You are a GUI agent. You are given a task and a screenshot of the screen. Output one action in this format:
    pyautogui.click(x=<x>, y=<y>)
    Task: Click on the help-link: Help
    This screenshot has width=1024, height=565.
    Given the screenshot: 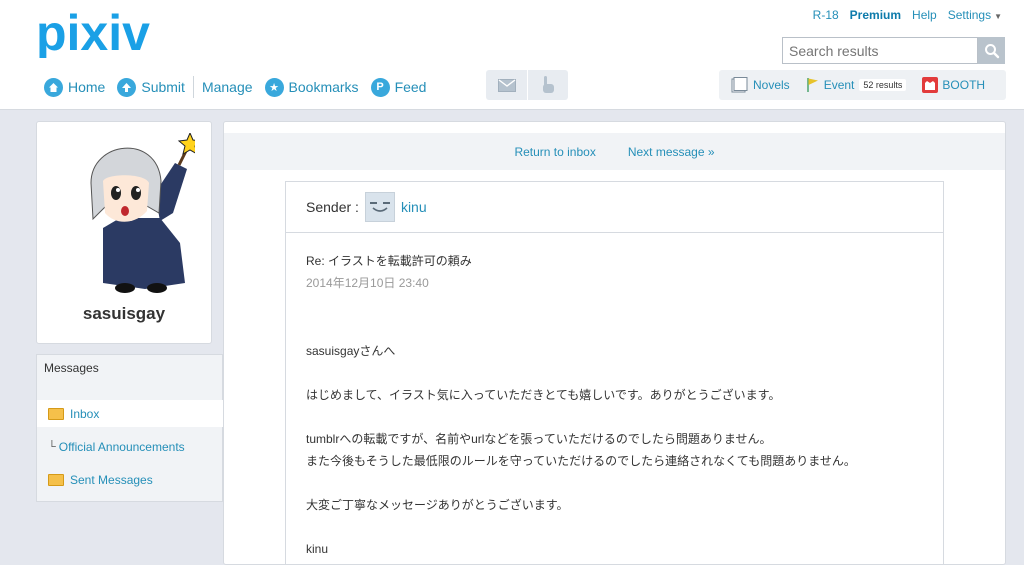 What is the action you would take?
    pyautogui.click(x=924, y=15)
    